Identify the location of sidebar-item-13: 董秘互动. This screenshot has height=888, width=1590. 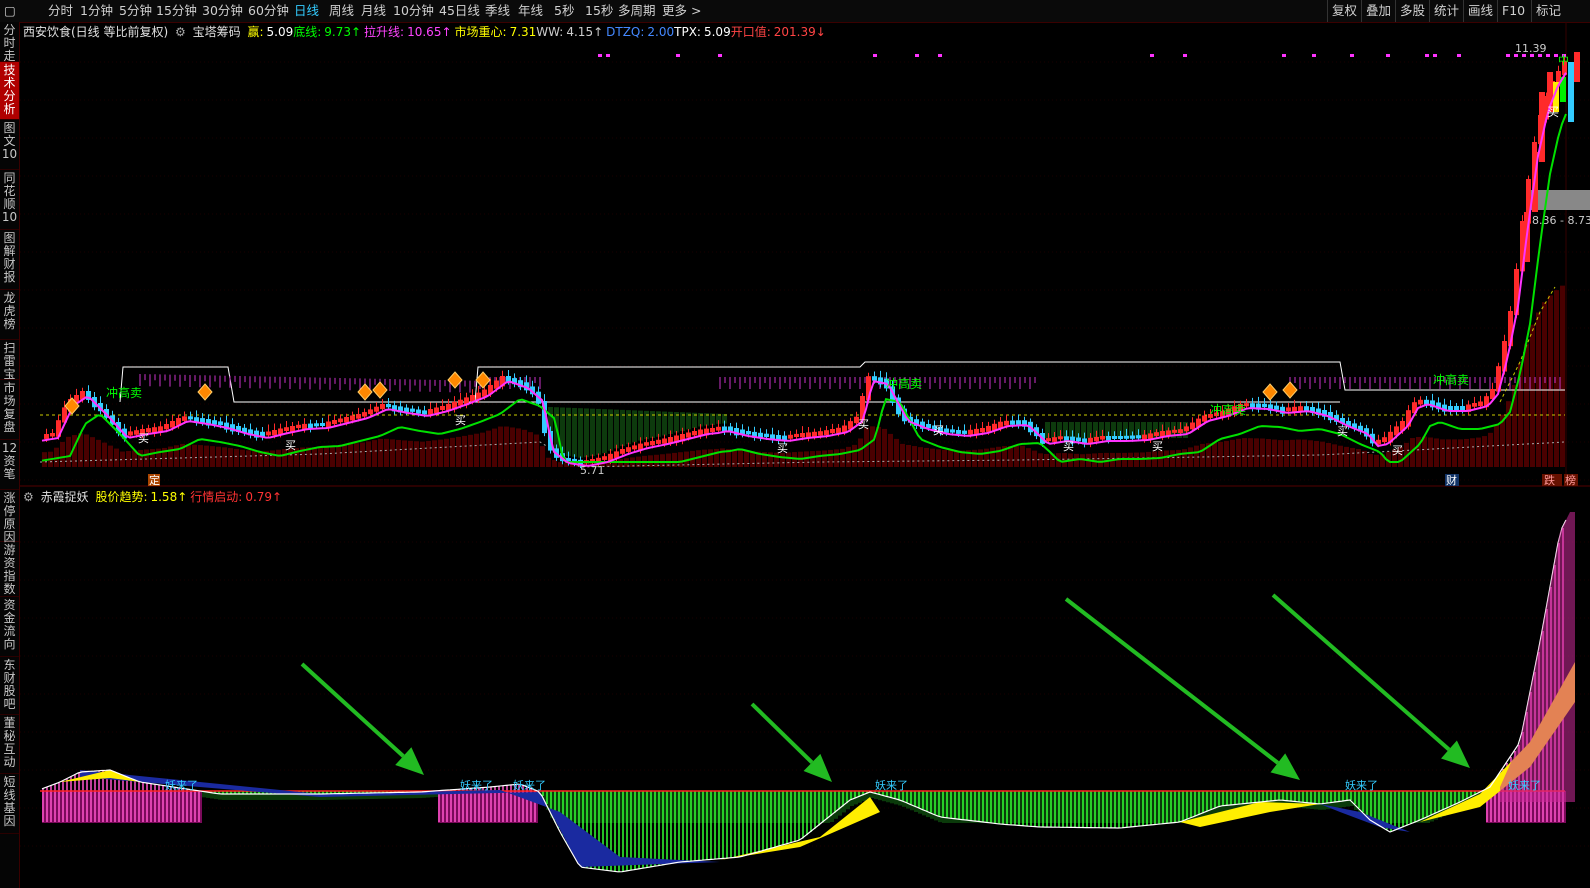
(9, 744).